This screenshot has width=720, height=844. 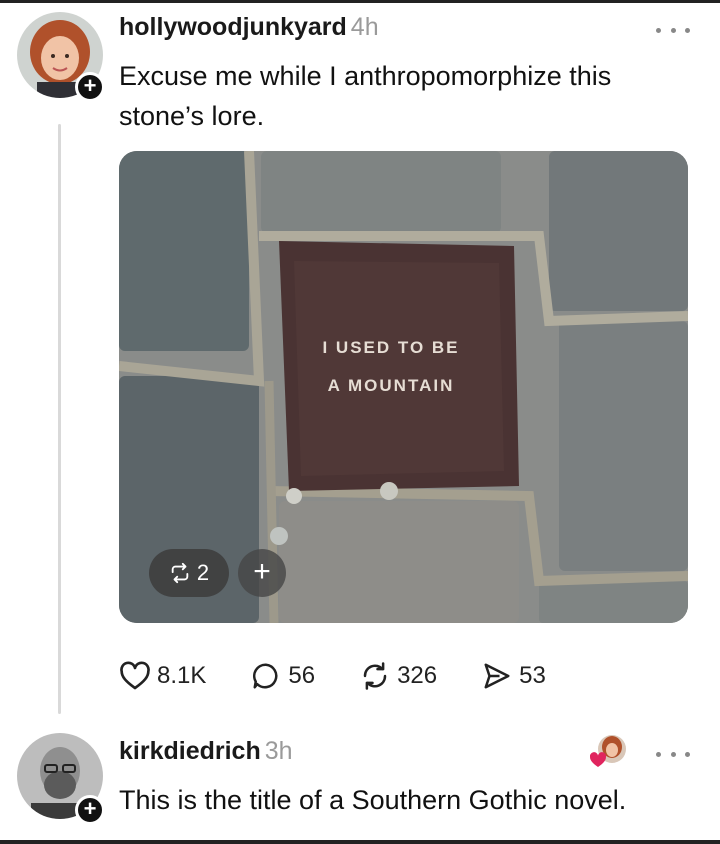 I want to click on reply-button: 56, so click(x=282, y=676).